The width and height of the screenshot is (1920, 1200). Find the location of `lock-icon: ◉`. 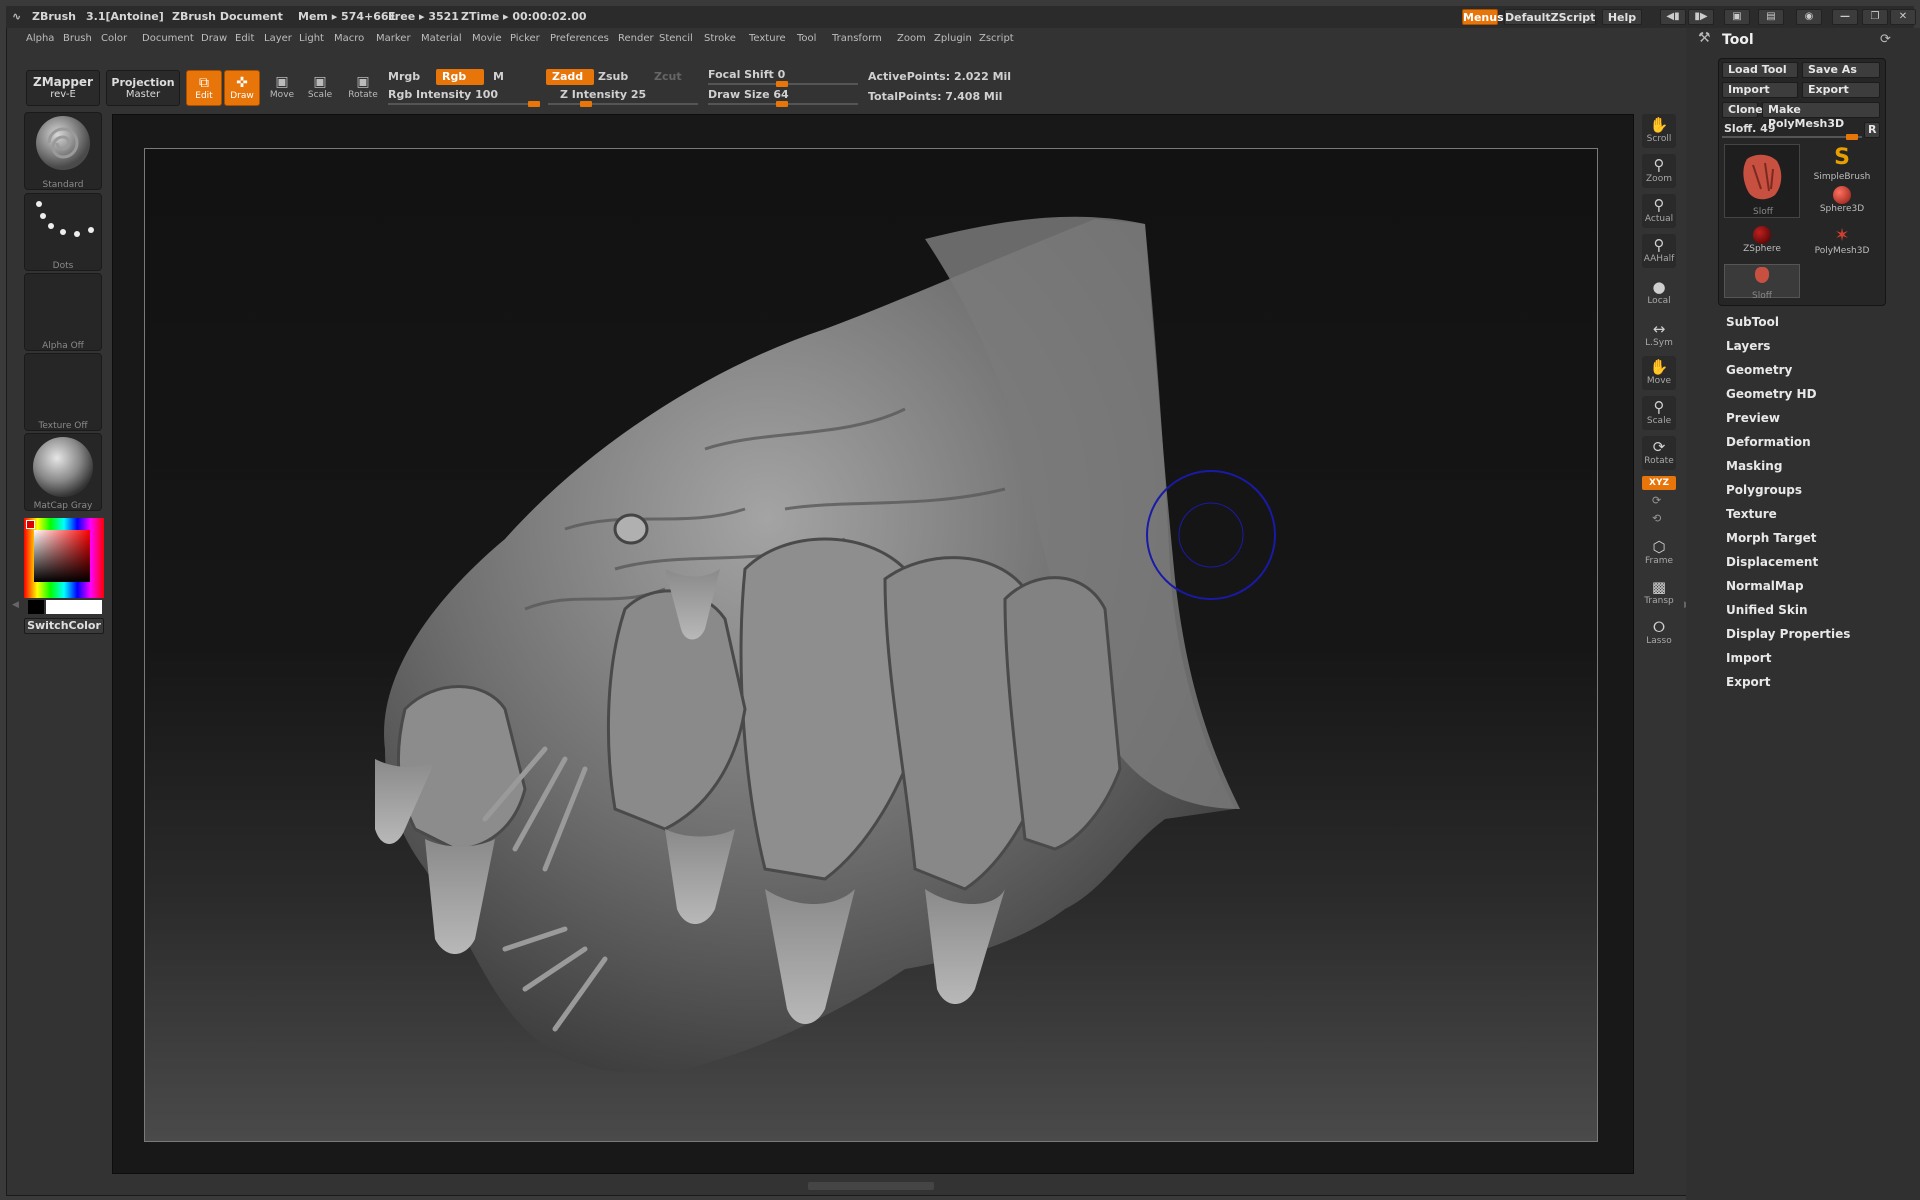

lock-icon: ◉ is located at coordinates (1809, 17).